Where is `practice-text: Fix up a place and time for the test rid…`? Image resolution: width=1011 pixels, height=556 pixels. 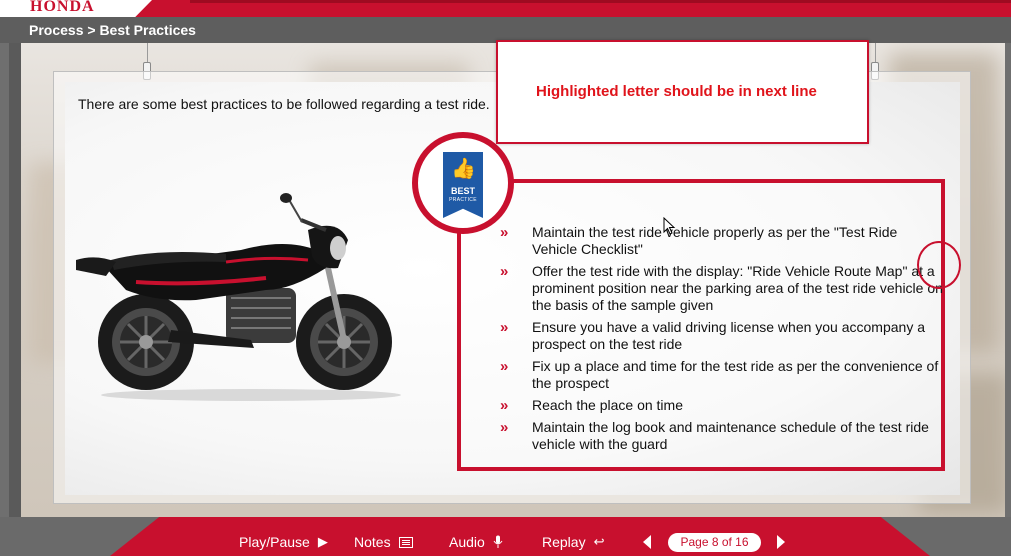
practice-text: Fix up a place and time for the test rid… is located at coordinates (735, 374).